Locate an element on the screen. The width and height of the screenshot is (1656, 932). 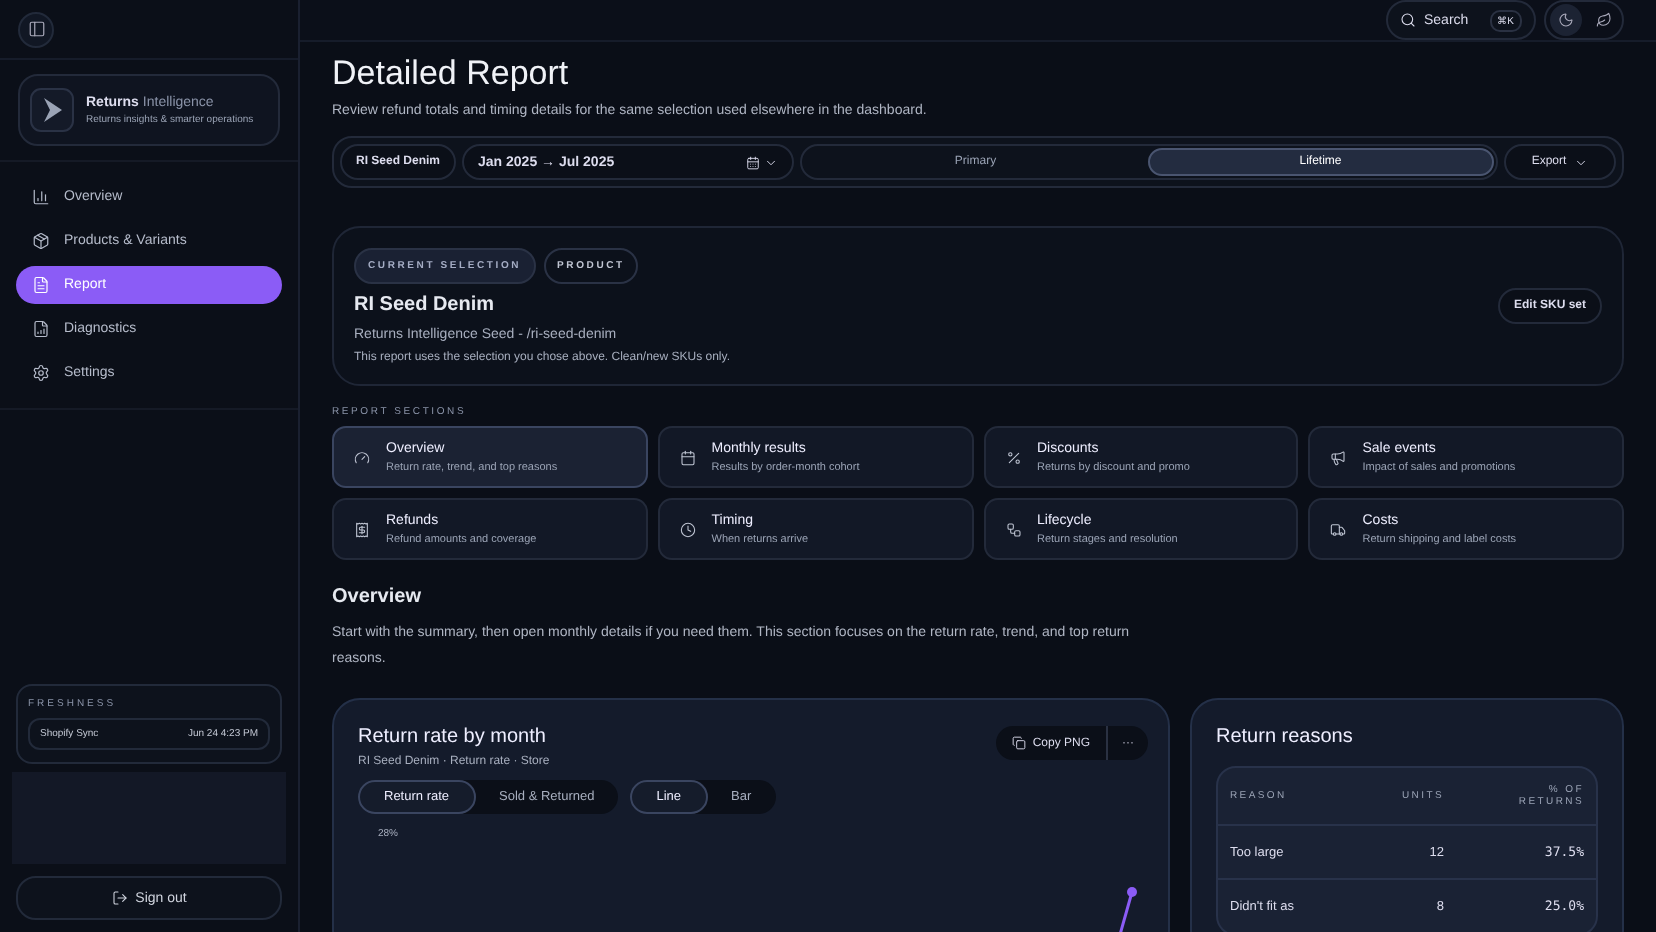
bar-chart-icon is located at coordinates (41, 197).